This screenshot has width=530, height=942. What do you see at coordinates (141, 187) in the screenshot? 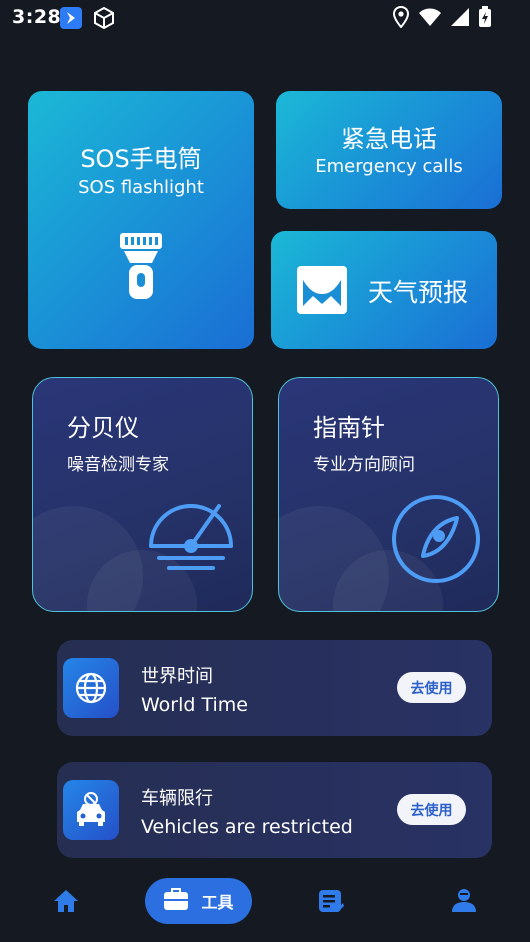
I see `sos-subtitle: SOS flashlight` at bounding box center [141, 187].